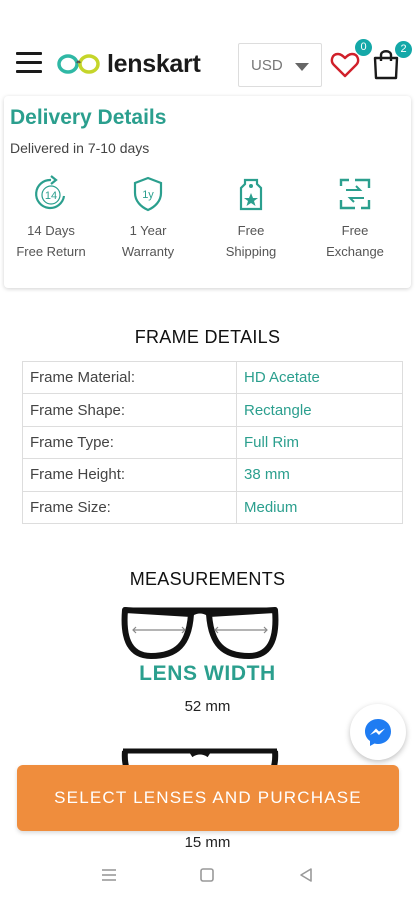 The height and width of the screenshot is (900, 415). Describe the element at coordinates (319, 377) in the screenshot. I see `frame-attr-value: HD Acetate` at that location.